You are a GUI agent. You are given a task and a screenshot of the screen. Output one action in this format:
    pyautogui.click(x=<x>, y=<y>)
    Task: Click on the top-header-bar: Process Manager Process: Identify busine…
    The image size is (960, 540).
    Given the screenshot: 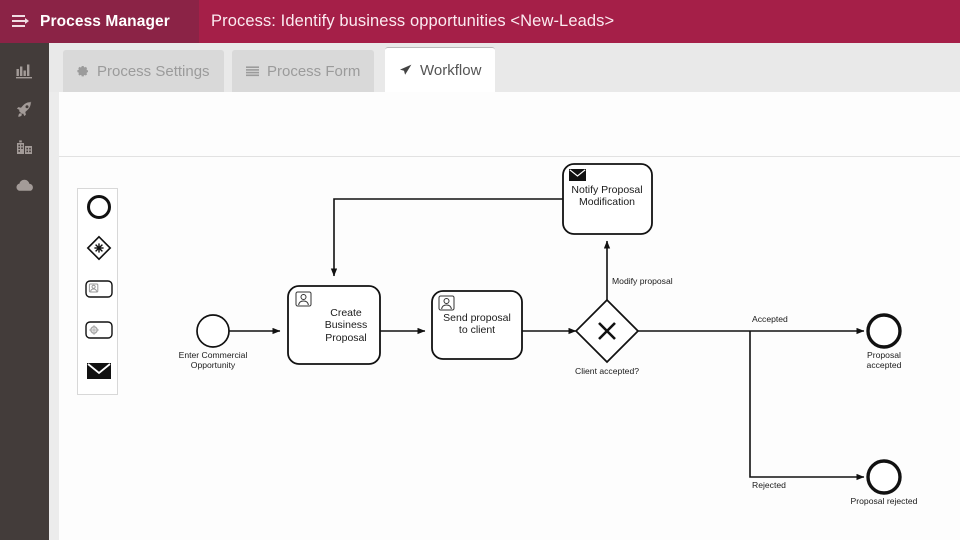 What is the action you would take?
    pyautogui.click(x=480, y=21)
    